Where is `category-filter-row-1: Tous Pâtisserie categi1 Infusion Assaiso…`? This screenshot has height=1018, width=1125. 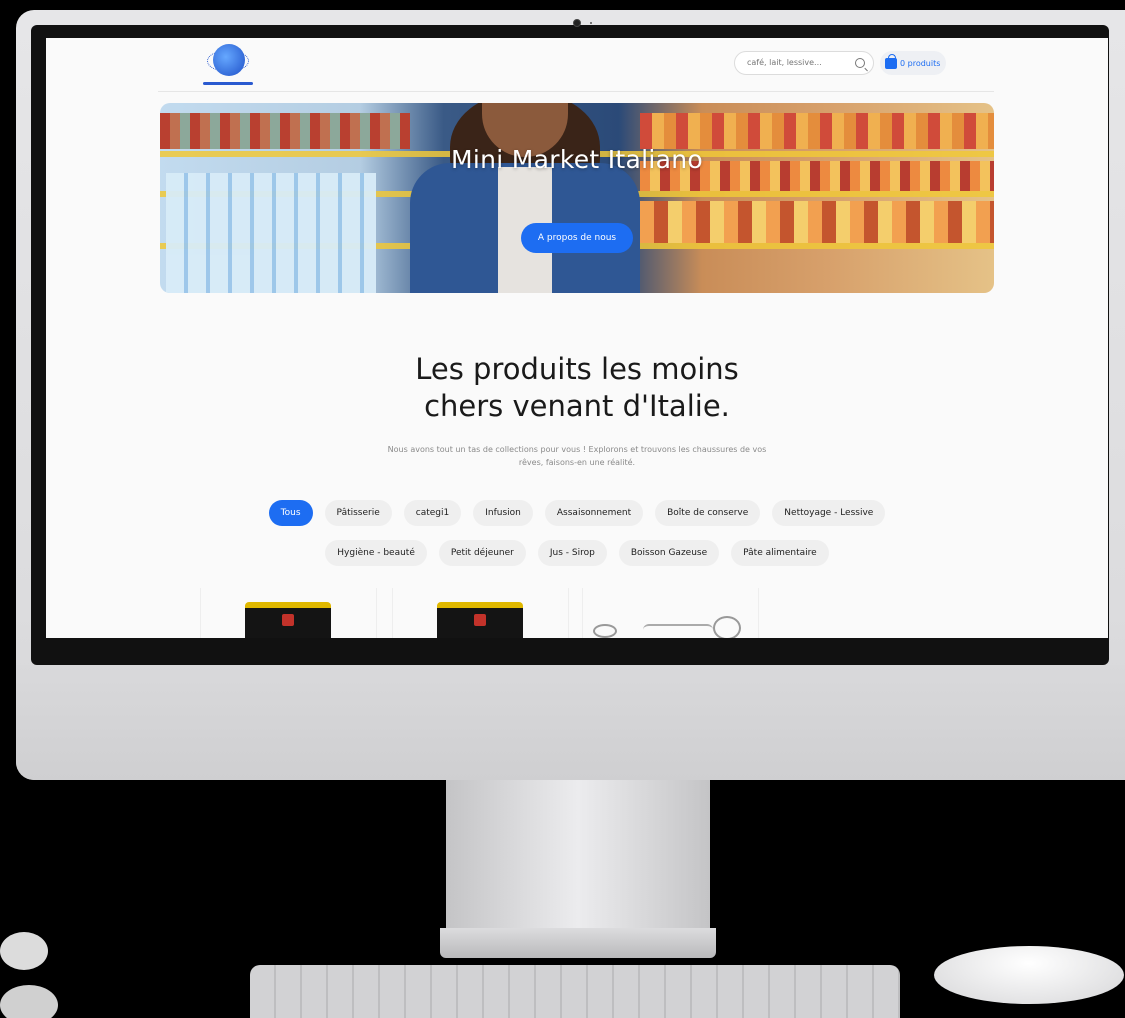
category-filter-row-1: Tous Pâtisserie categi1 Infusion Assaiso… is located at coordinates (577, 513).